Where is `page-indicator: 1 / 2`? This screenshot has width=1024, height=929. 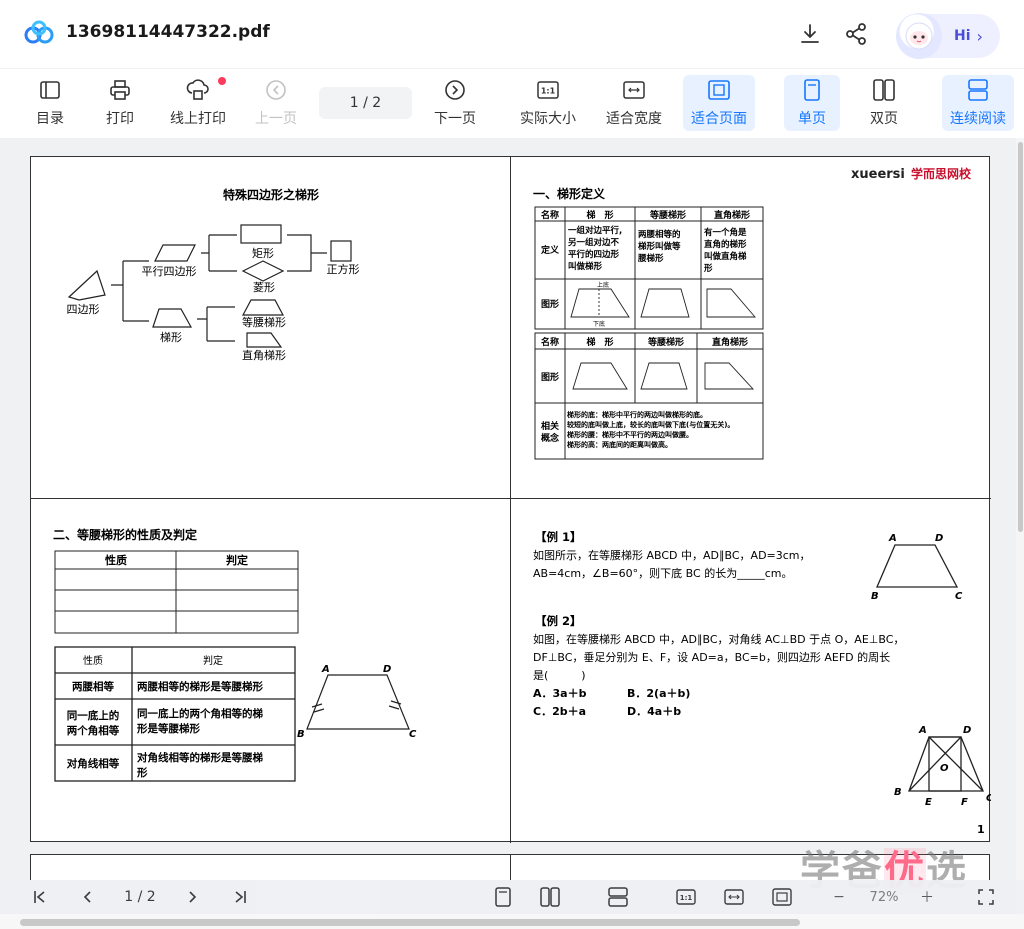 page-indicator: 1 / 2 is located at coordinates (365, 103).